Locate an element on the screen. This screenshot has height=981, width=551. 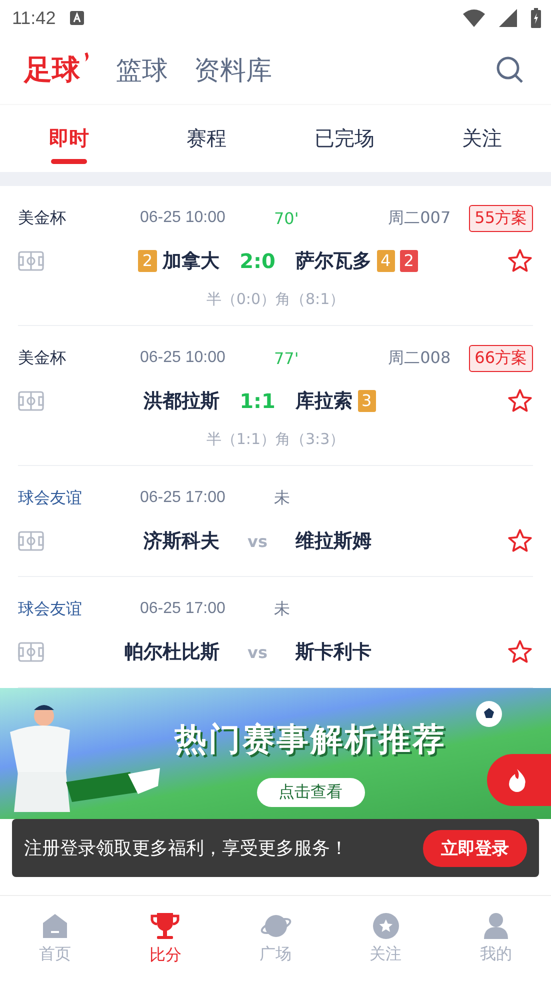
home-team: 洪都拉斯 is located at coordinates (182, 401).